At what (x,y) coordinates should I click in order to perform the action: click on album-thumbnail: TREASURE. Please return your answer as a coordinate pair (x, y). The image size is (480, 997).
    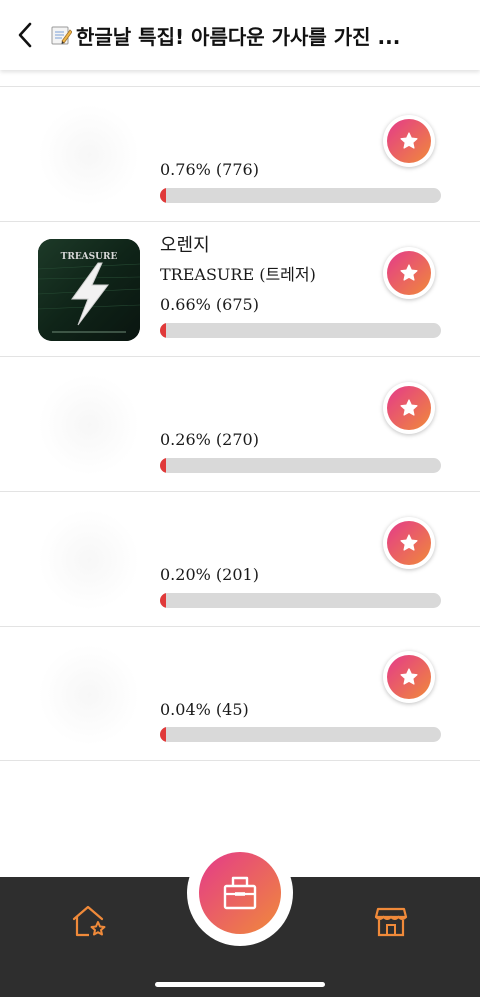
    Looking at the image, I should click on (89, 290).